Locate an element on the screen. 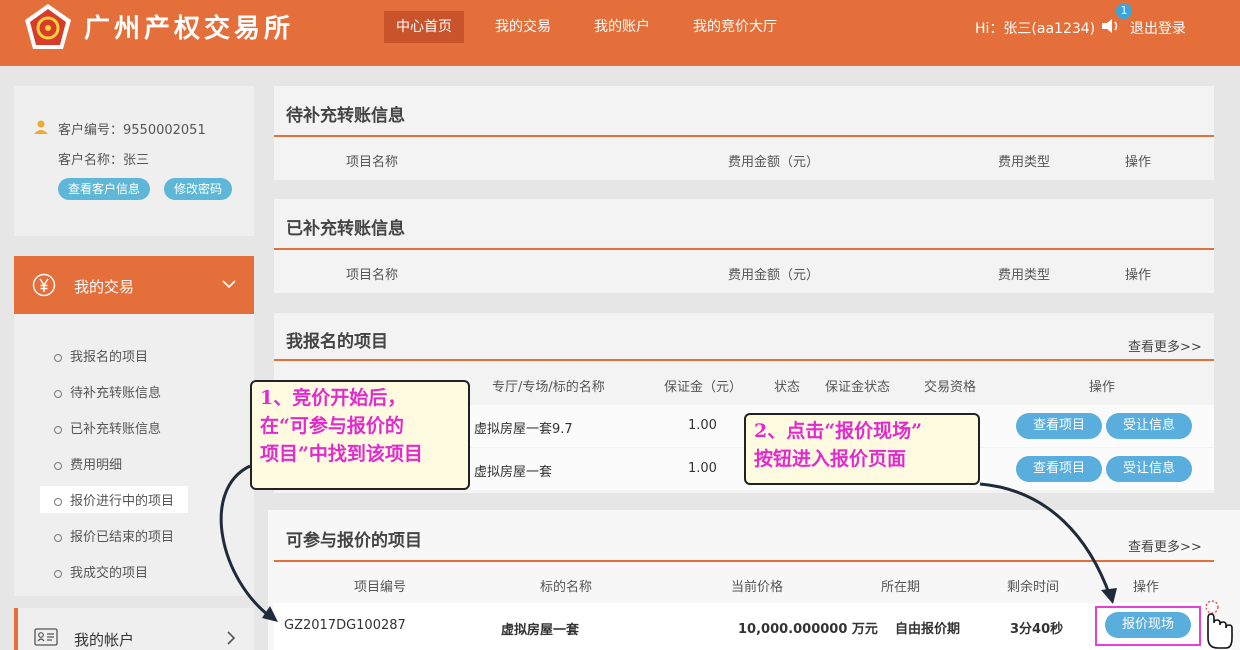 The height and width of the screenshot is (650, 1240). hand-cursor-icon is located at coordinates (1219, 624).